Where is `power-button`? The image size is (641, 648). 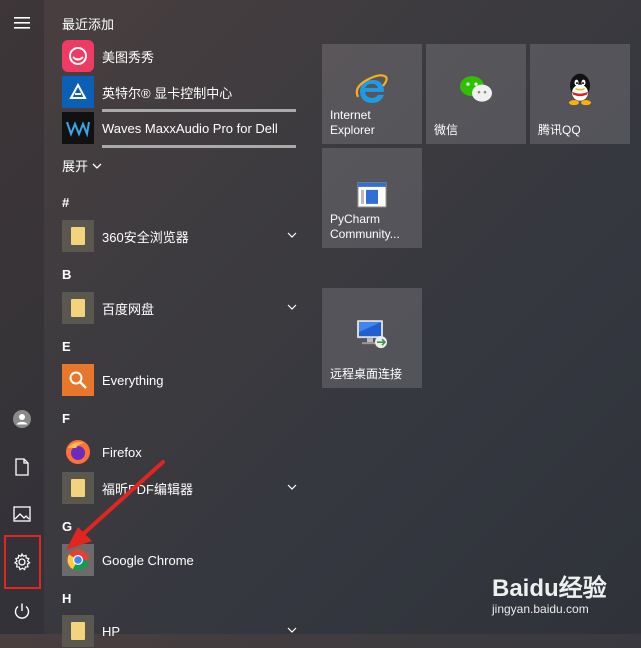 power-button is located at coordinates (22, 611).